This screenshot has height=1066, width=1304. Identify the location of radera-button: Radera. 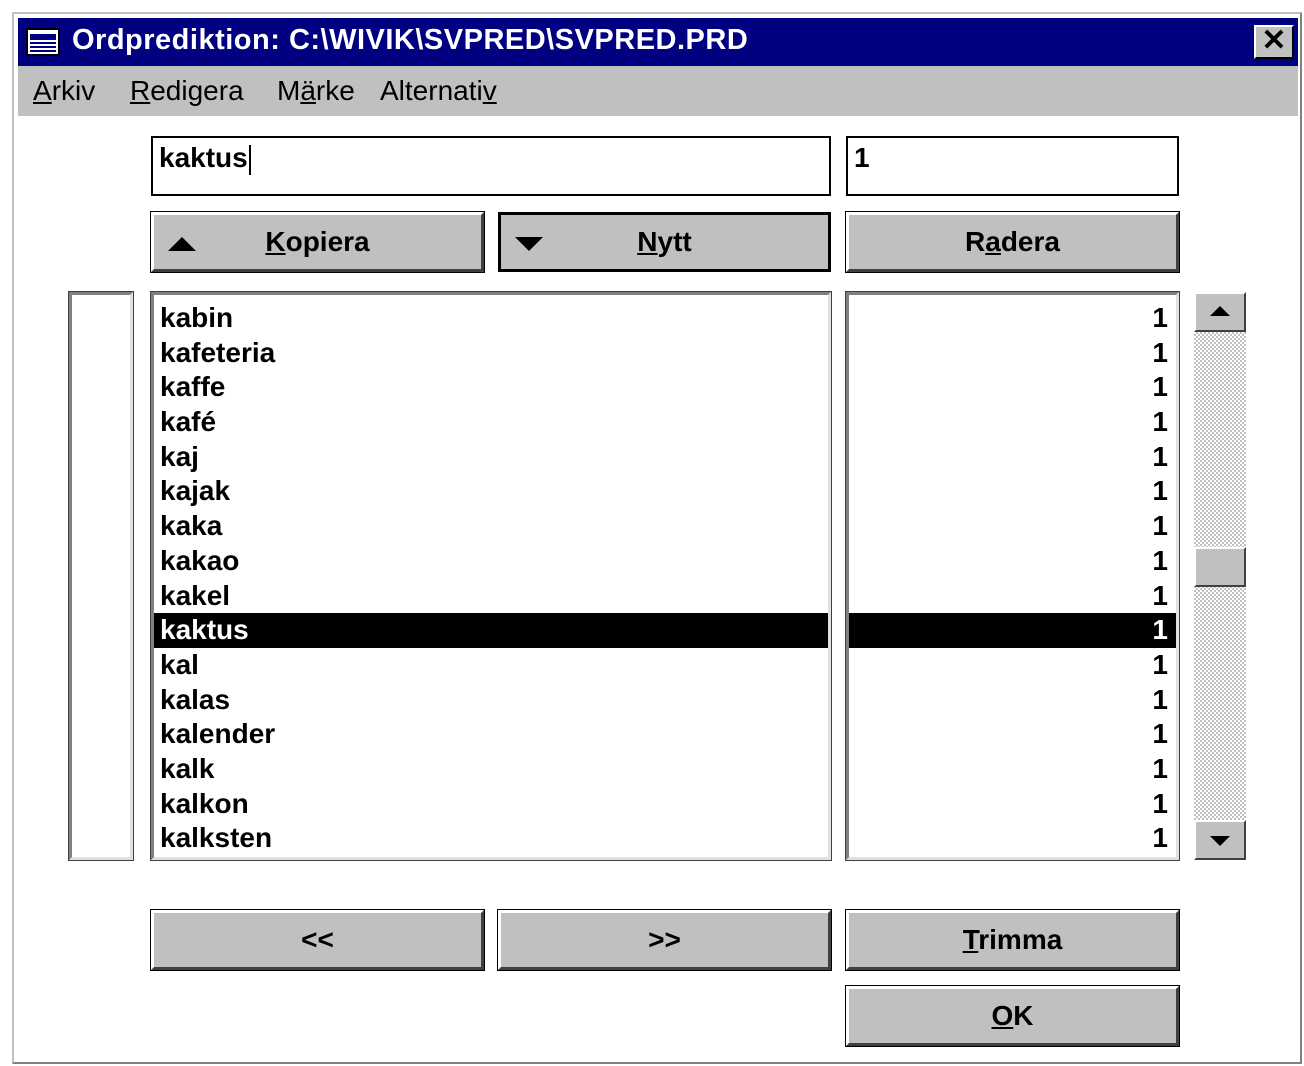
(1012, 242).